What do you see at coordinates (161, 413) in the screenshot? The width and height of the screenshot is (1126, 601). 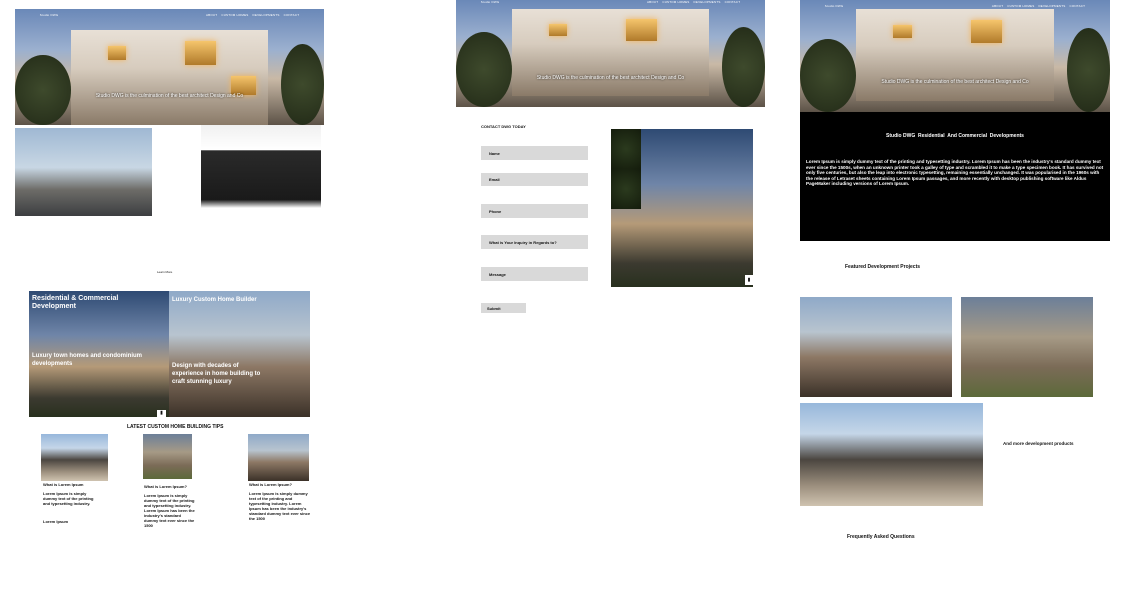 I see `logo-badge: ▮` at bounding box center [161, 413].